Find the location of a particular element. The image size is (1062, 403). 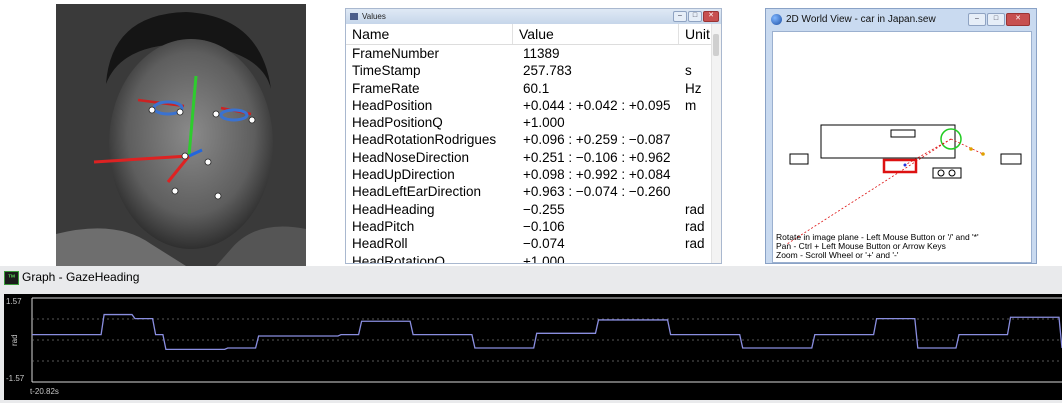

column-header-name: Name is located at coordinates (429, 34).